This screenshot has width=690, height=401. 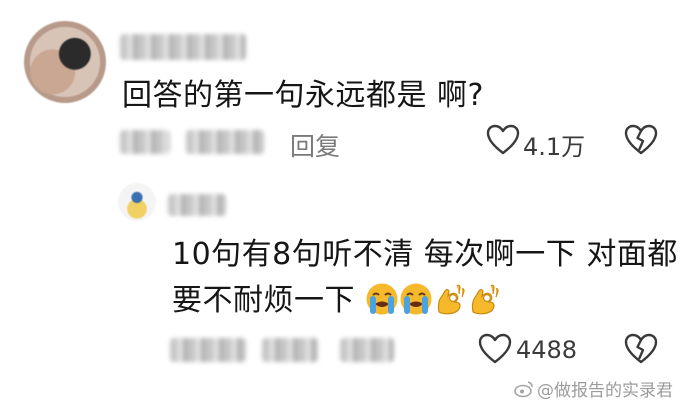 What do you see at coordinates (137, 202) in the screenshot?
I see `replier-avatar` at bounding box center [137, 202].